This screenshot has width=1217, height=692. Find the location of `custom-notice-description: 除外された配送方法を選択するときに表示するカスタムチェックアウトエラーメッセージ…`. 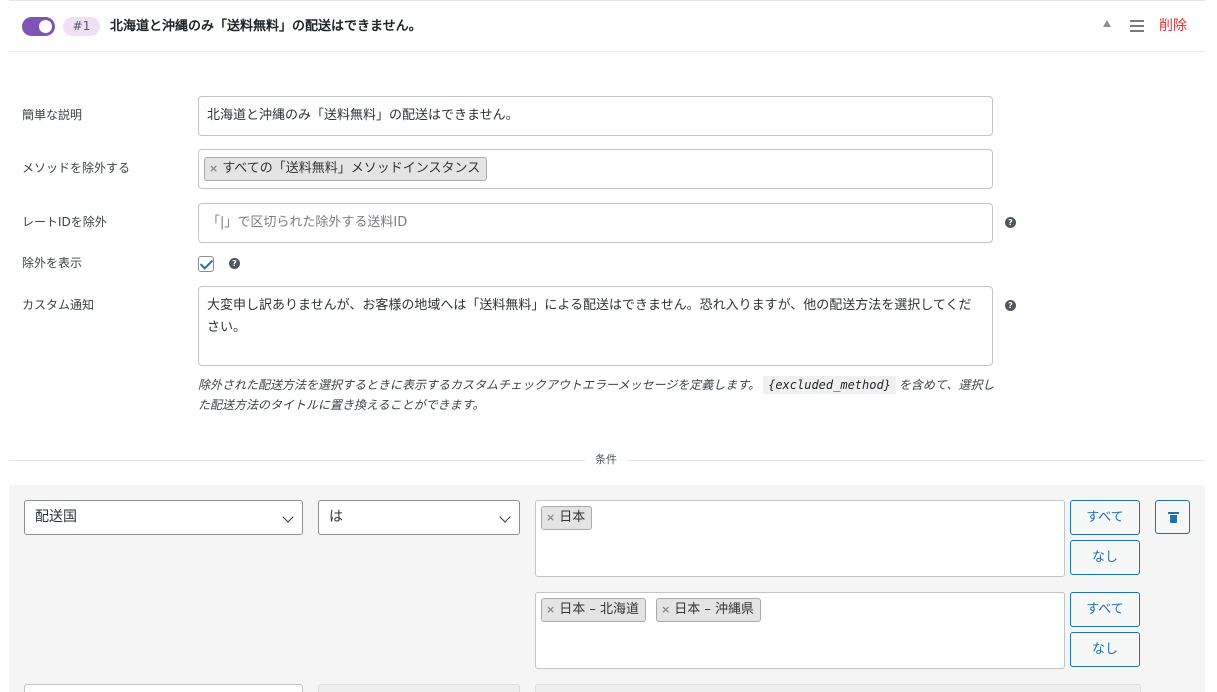

custom-notice-description: 除外された配送方法を選択するときに表示するカスタムチェックアウトエラーメッセージ… is located at coordinates (596, 394).